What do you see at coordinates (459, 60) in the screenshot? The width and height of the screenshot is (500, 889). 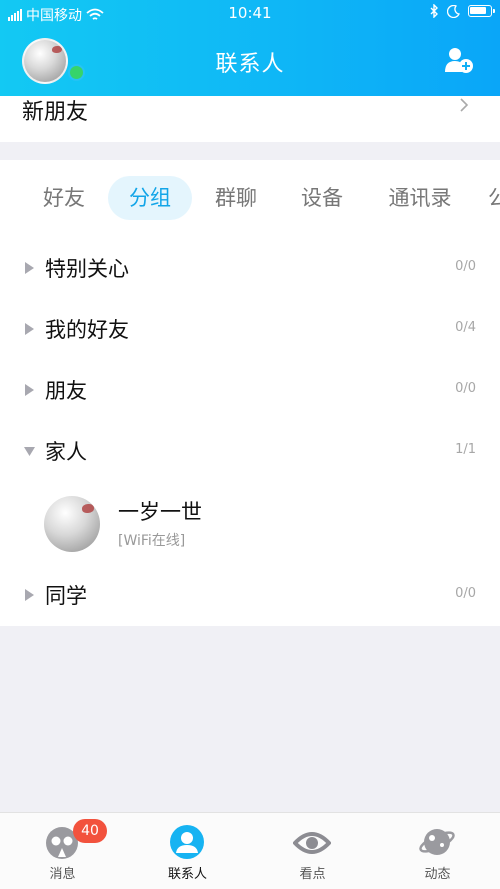 I see `add-contact-icon` at bounding box center [459, 60].